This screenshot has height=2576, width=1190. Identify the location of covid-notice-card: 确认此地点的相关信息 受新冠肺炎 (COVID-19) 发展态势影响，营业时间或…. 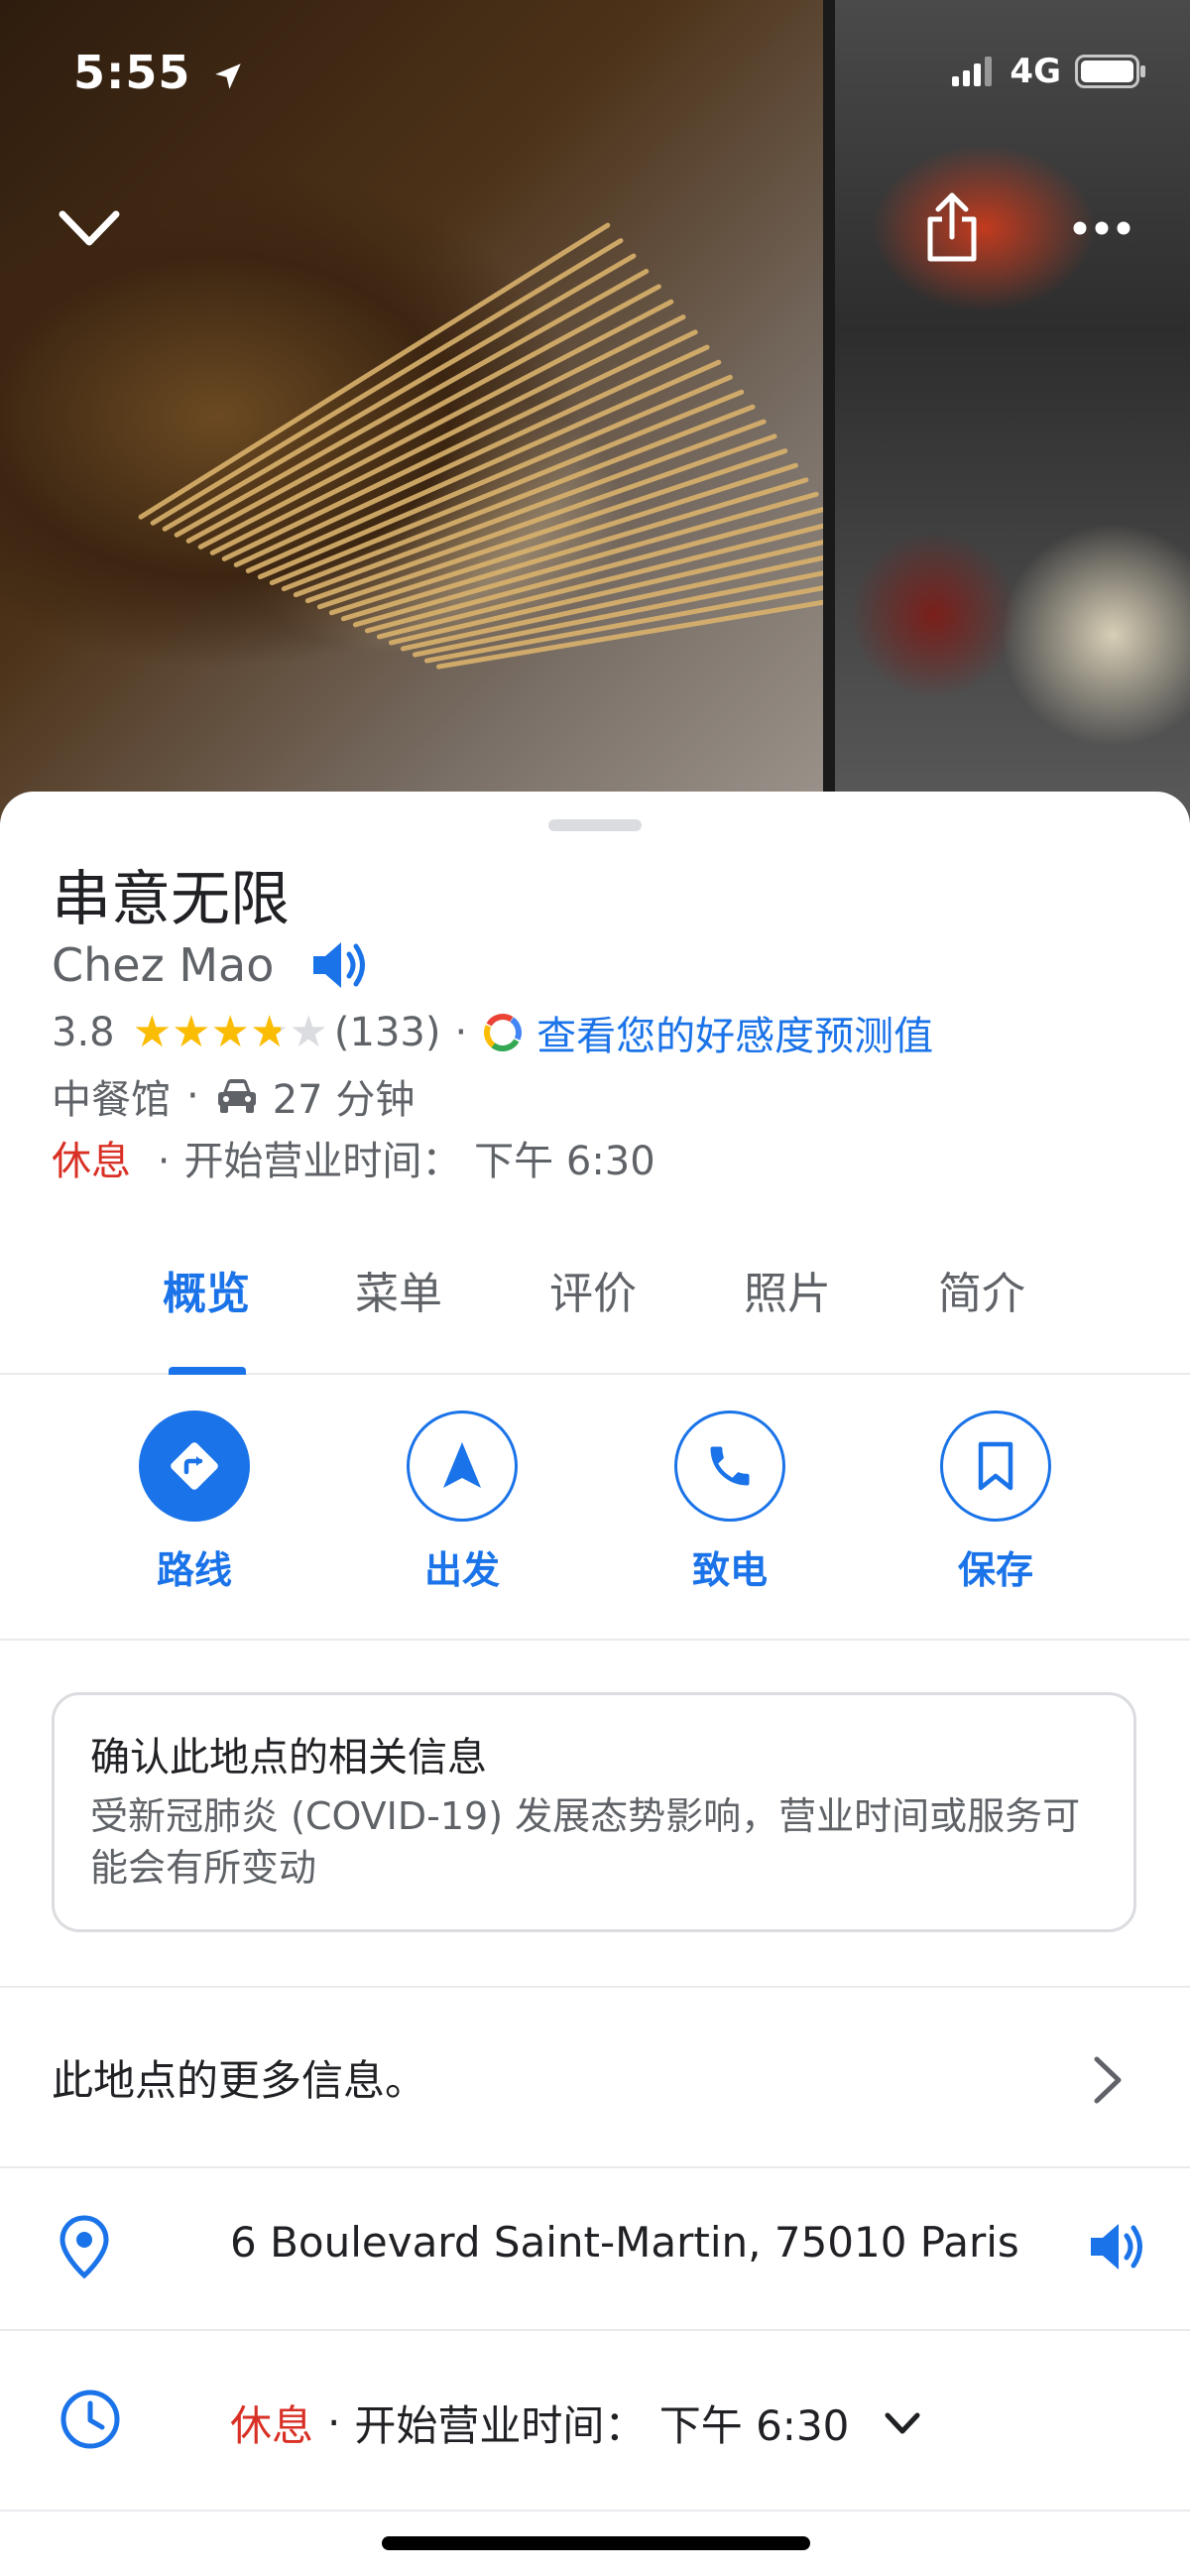
(594, 1812).